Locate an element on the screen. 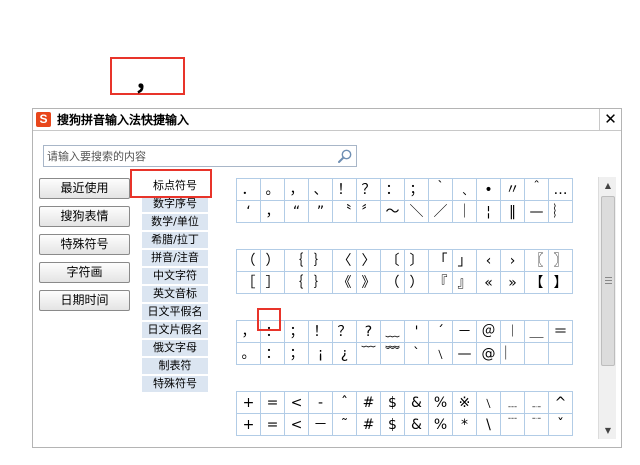 Image resolution: width=640 pixels, height=465 pixels. symbol-cell: ！ is located at coordinates (344, 189).